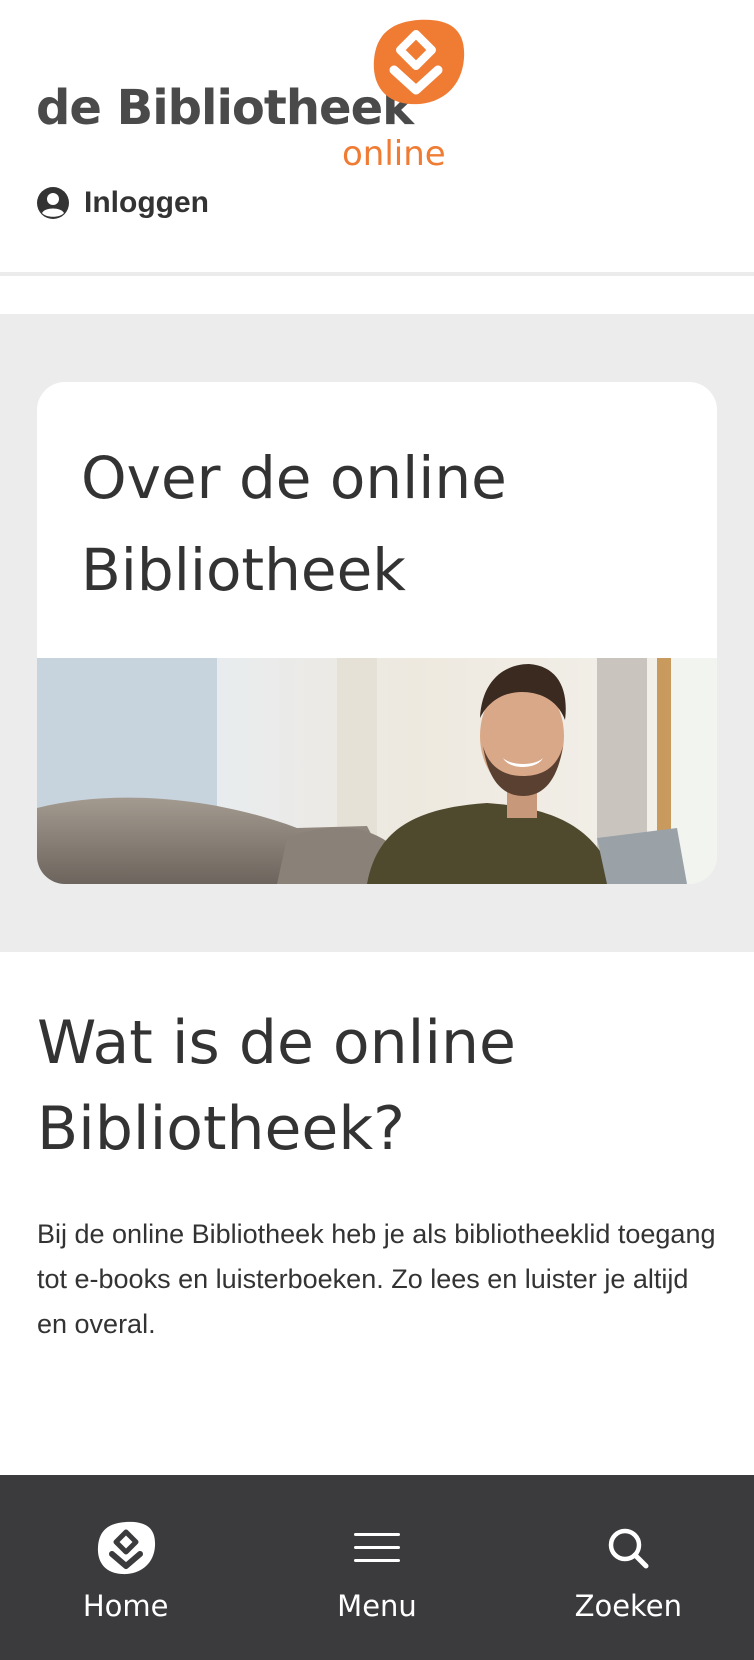 Image resolution: width=754 pixels, height=1660 pixels. Describe the element at coordinates (377, 274) in the screenshot. I see `header-divider` at that location.